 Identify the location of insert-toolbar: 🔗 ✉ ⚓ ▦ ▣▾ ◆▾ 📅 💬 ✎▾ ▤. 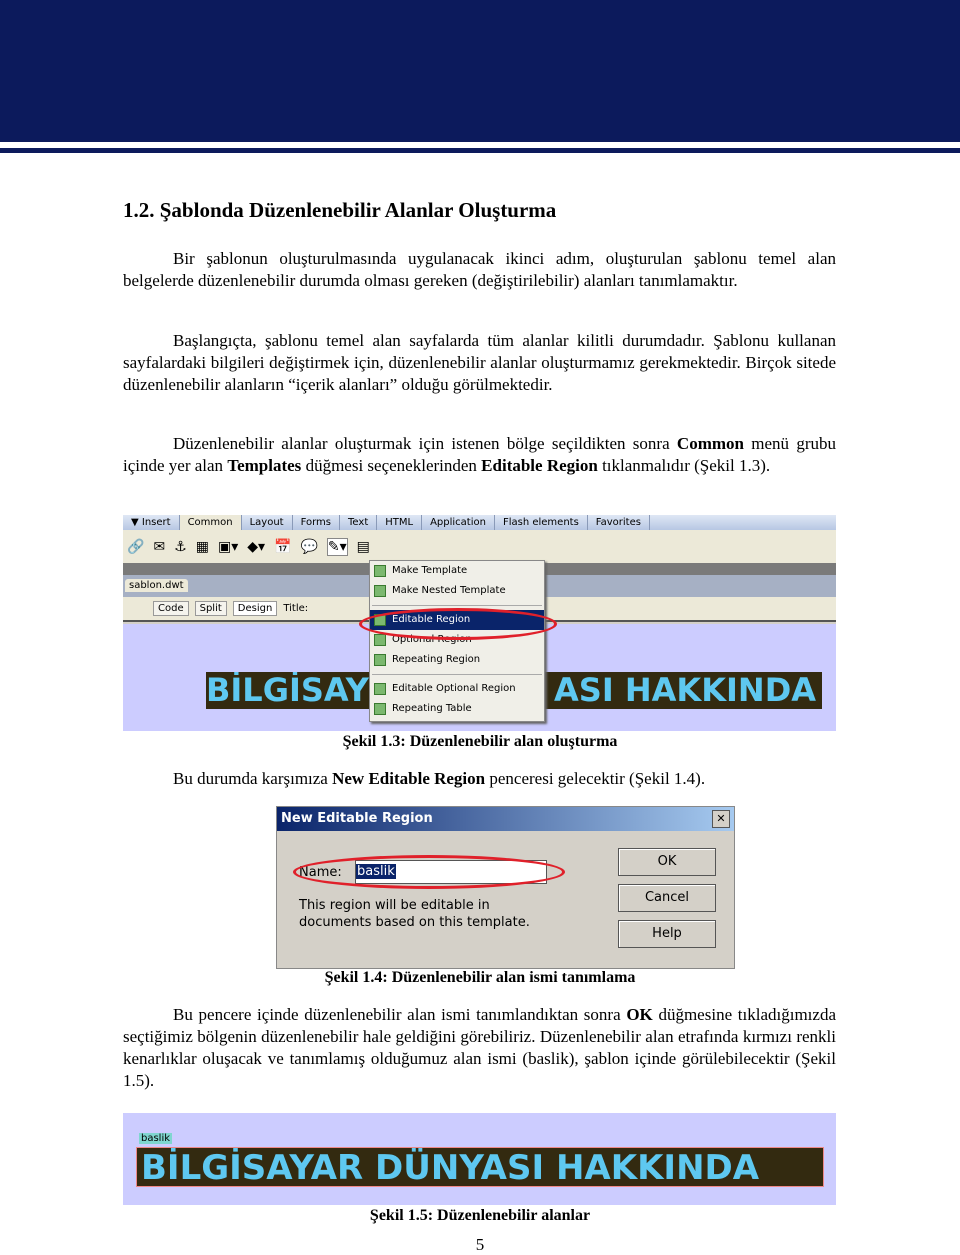
(479, 546).